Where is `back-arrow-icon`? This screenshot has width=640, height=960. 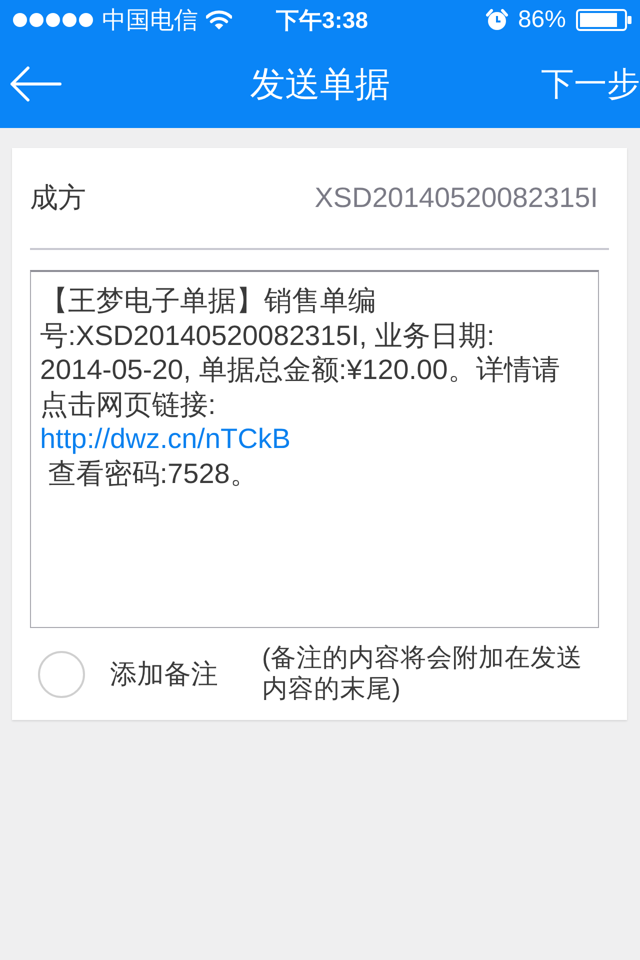
back-arrow-icon is located at coordinates (36, 84).